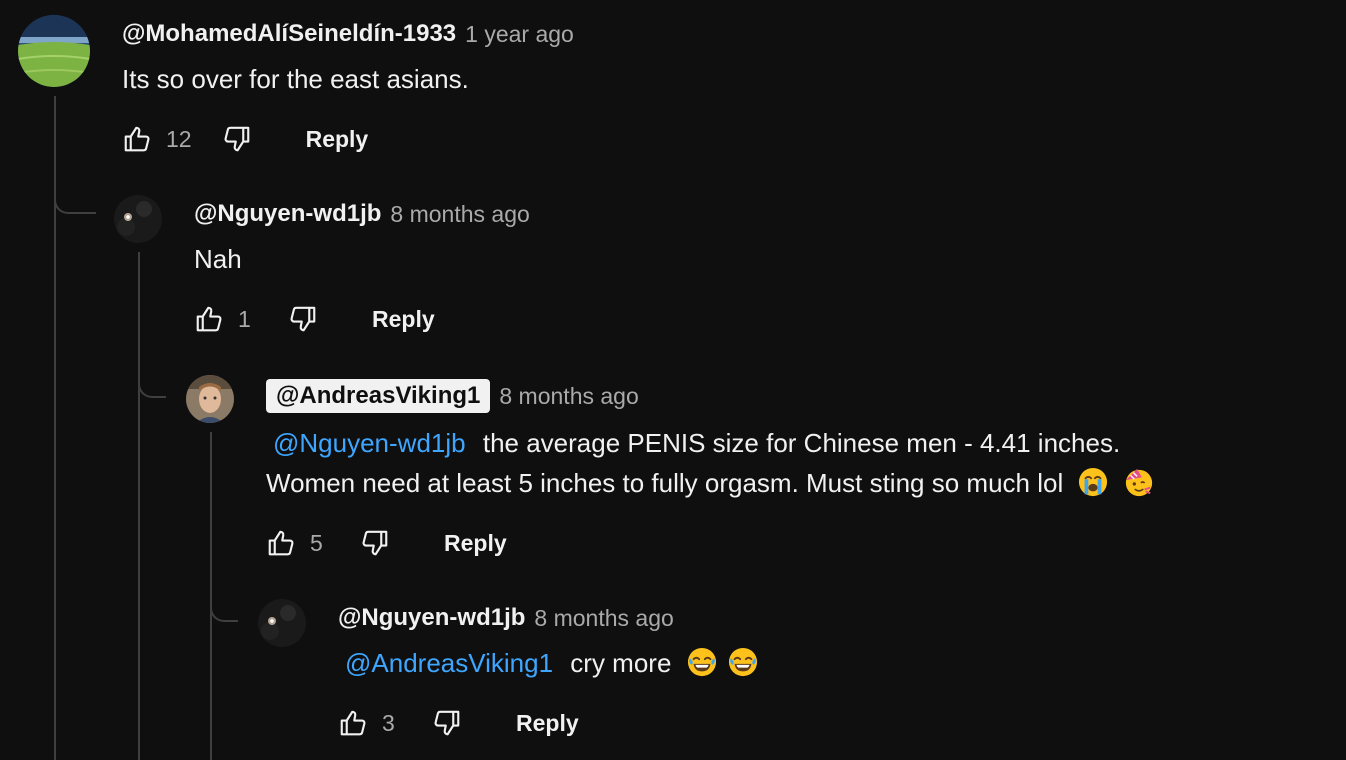  I want to click on loudly-crying-face-icon, so click(1093, 482).